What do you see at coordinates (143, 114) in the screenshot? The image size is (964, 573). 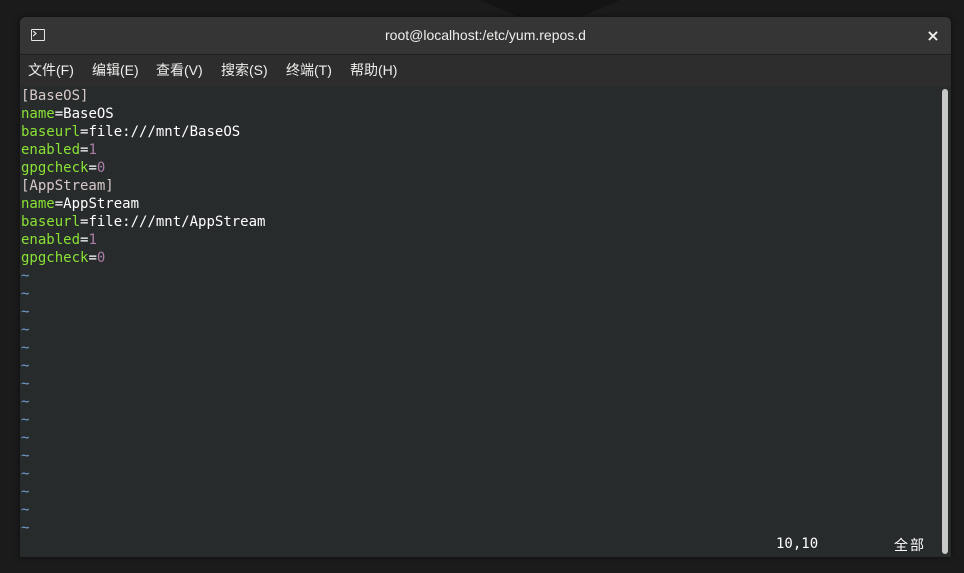 I see `file-line: name=BaseOS` at bounding box center [143, 114].